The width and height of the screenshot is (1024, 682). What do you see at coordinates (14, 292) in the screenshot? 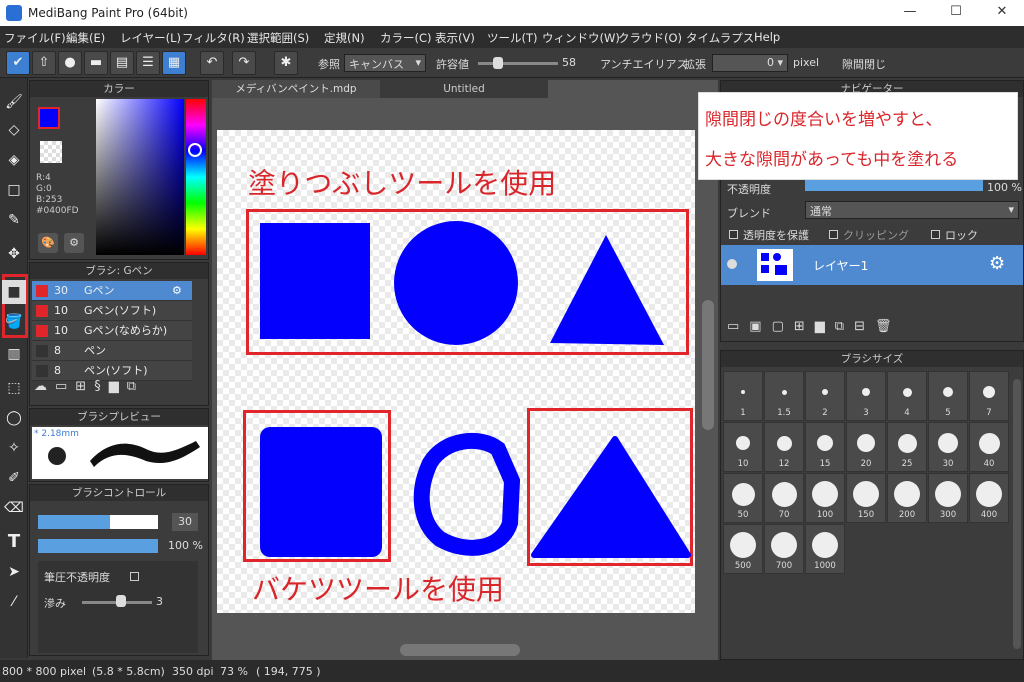
I see `fill-tool-icon: ■` at bounding box center [14, 292].